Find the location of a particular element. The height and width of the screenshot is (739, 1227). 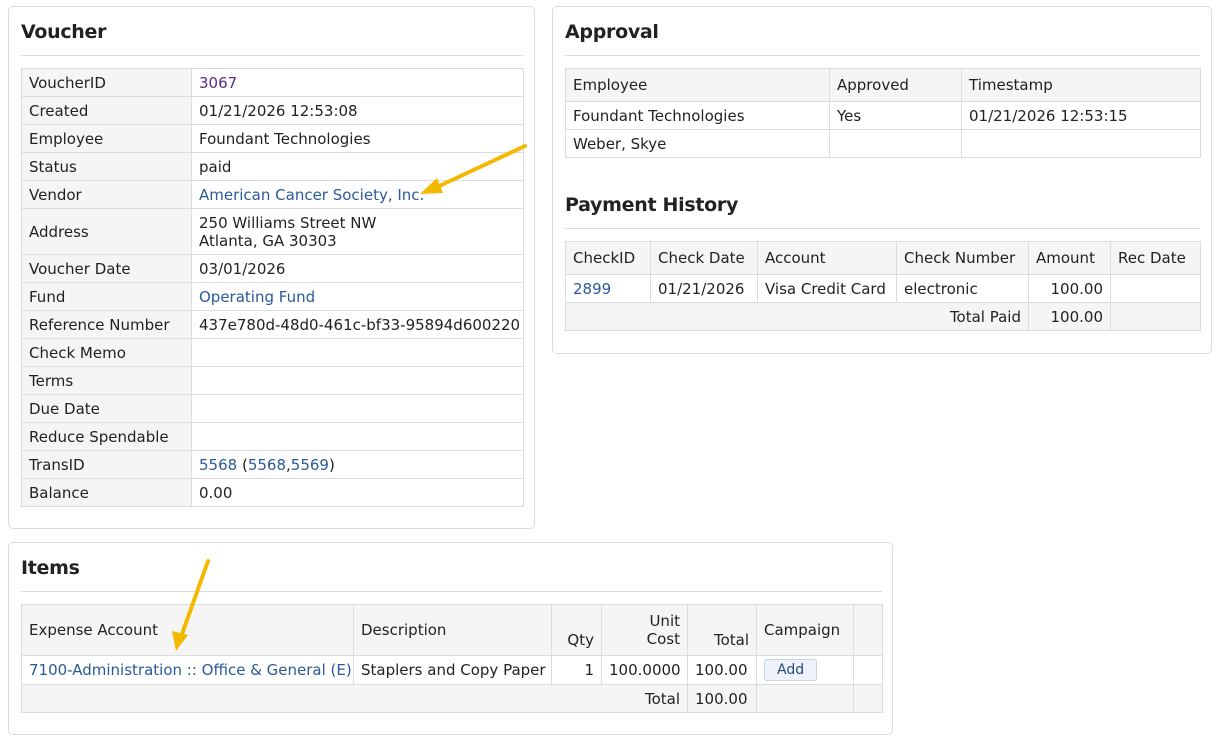

voucher-row-spendable: Reduce Spendable is located at coordinates (272, 436).